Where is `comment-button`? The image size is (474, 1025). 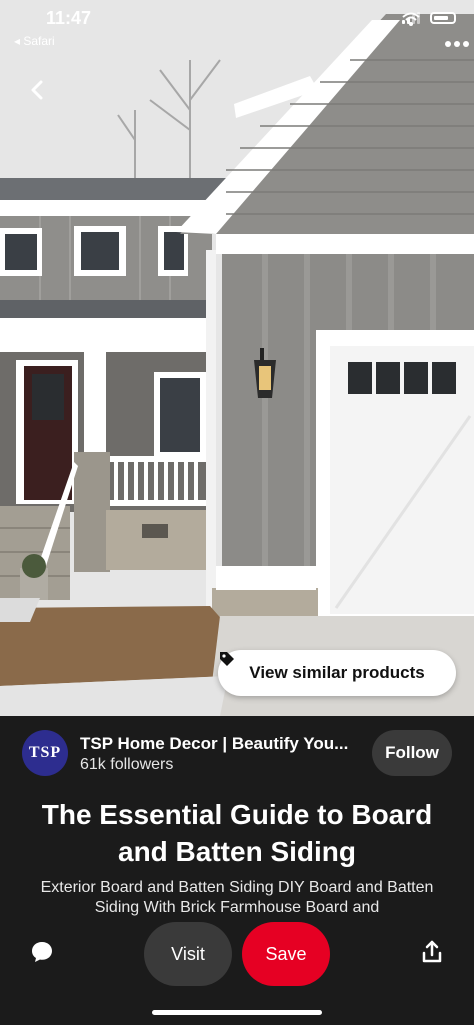 comment-button is located at coordinates (42, 952).